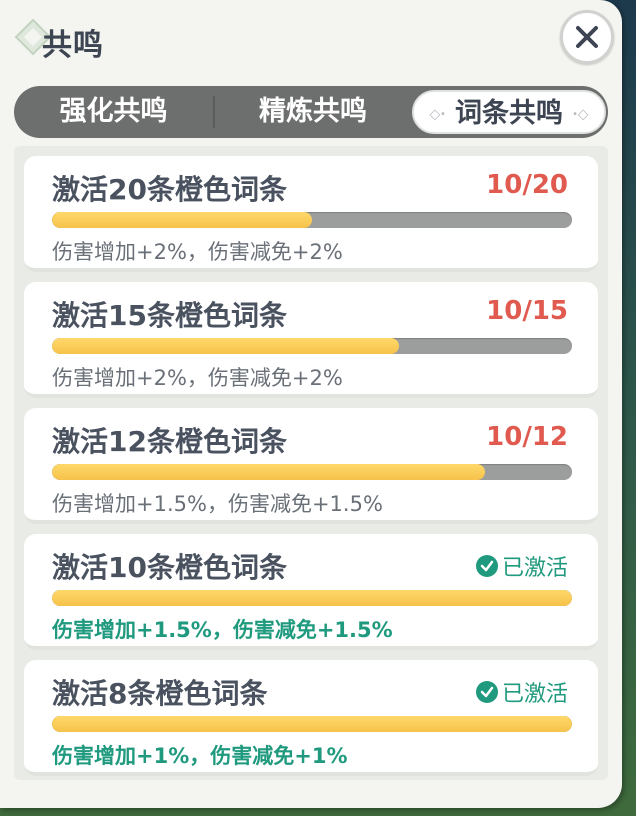  Describe the element at coordinates (527, 311) in the screenshot. I see `tier-progress-count: 10/15` at that location.